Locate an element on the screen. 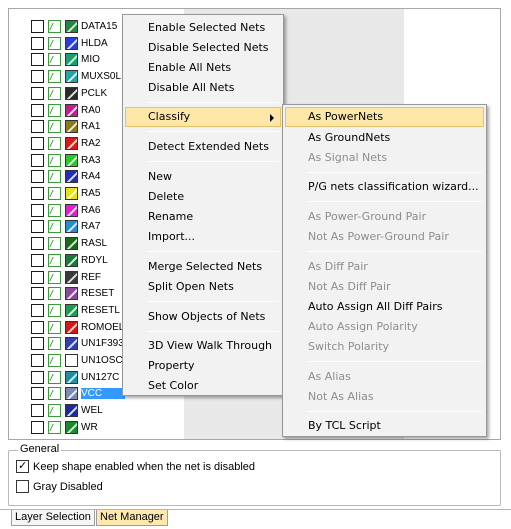 This screenshot has height=529, width=511. submenu-item-auto-assign-polarity: Auto Assign Polarity is located at coordinates (384, 327).